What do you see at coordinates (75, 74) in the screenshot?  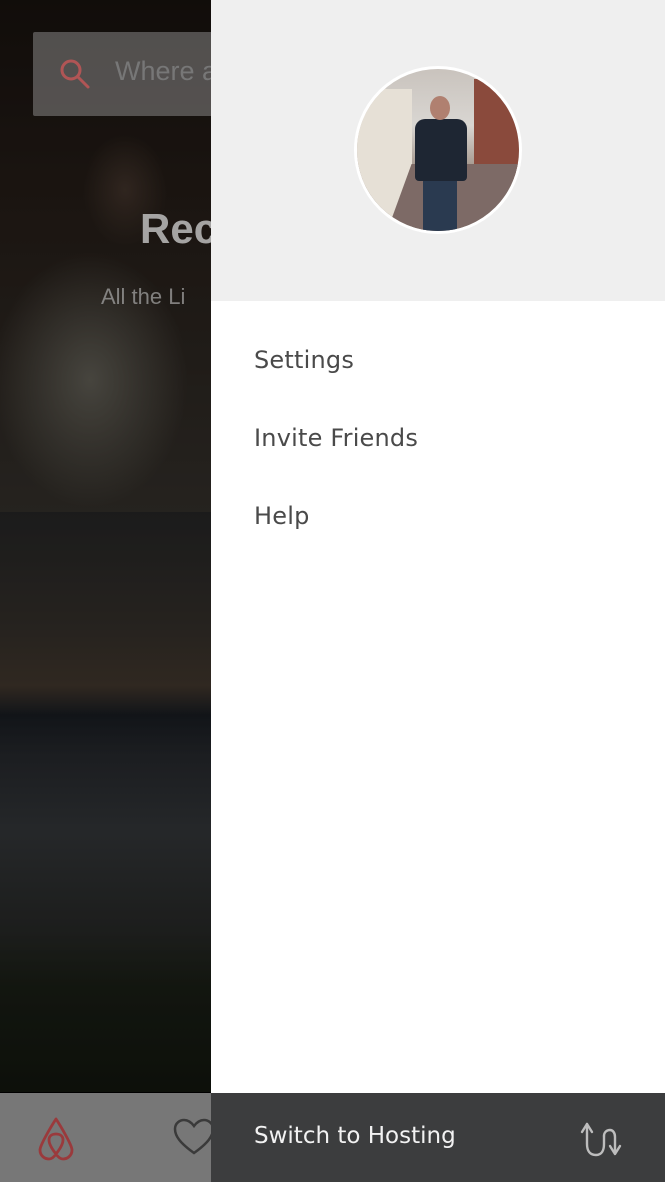 I see `search-icon` at bounding box center [75, 74].